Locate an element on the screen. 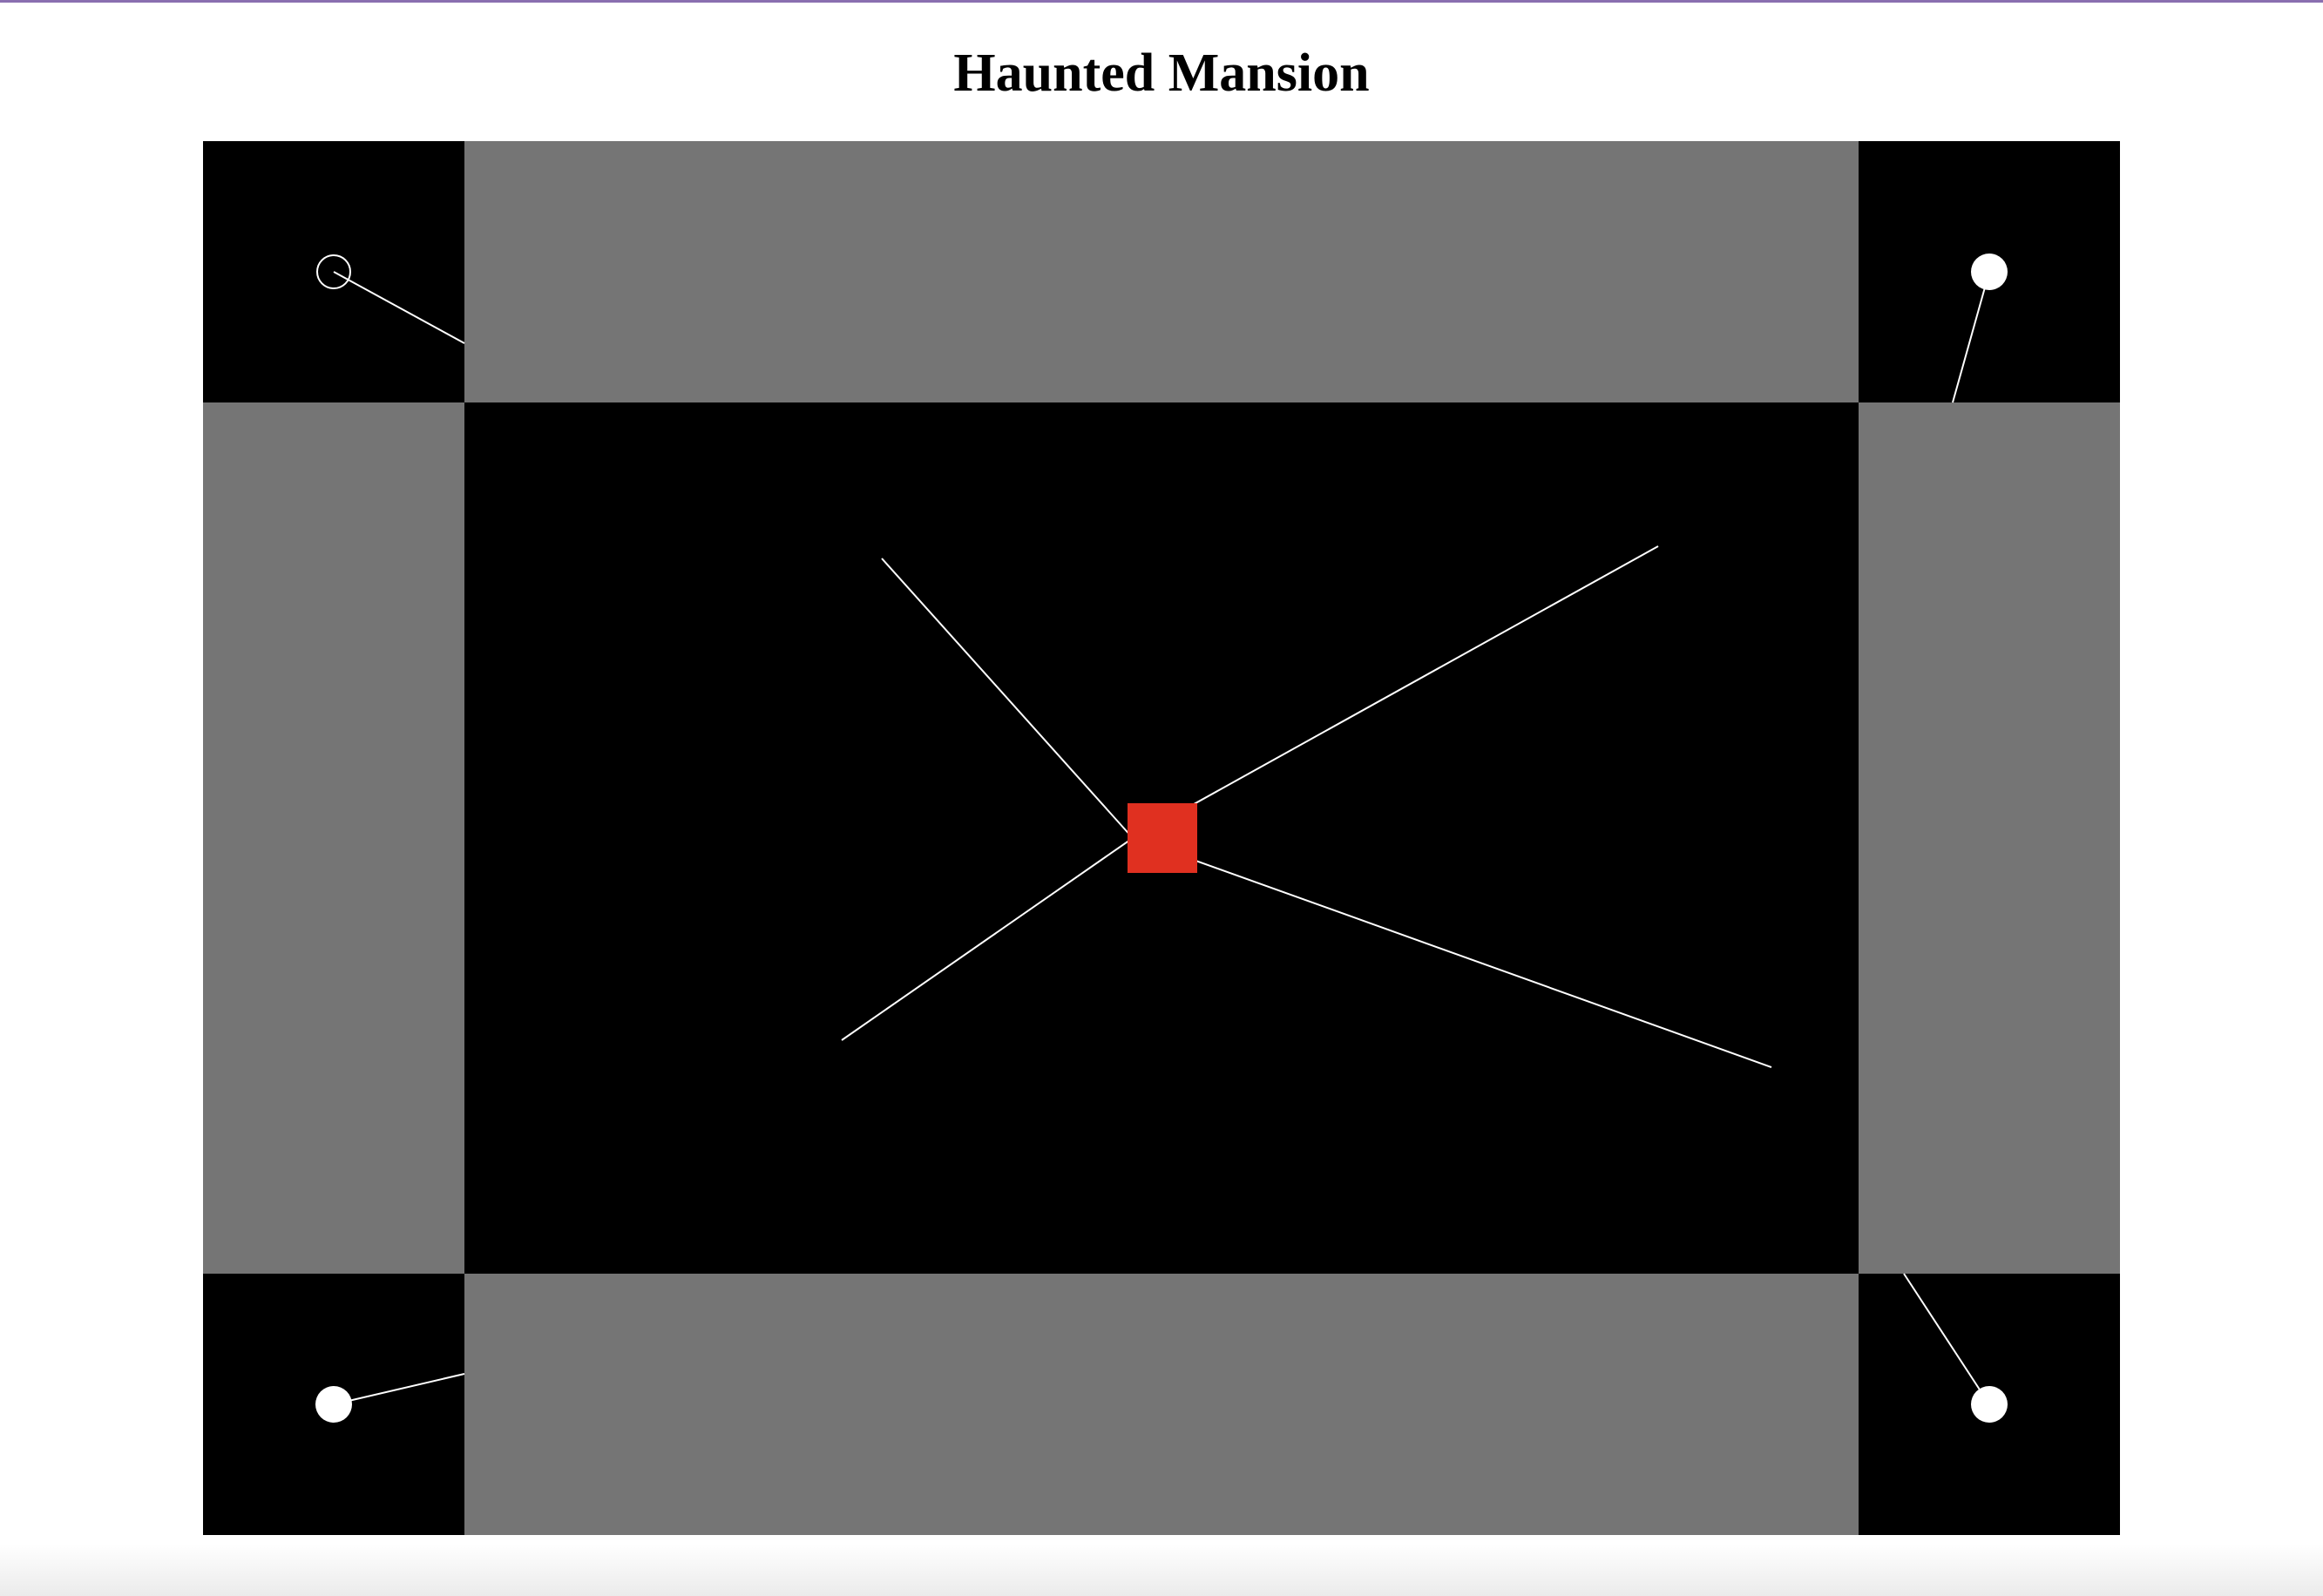 The height and width of the screenshot is (1596, 2323). bottom-left-room is located at coordinates (333, 1404).